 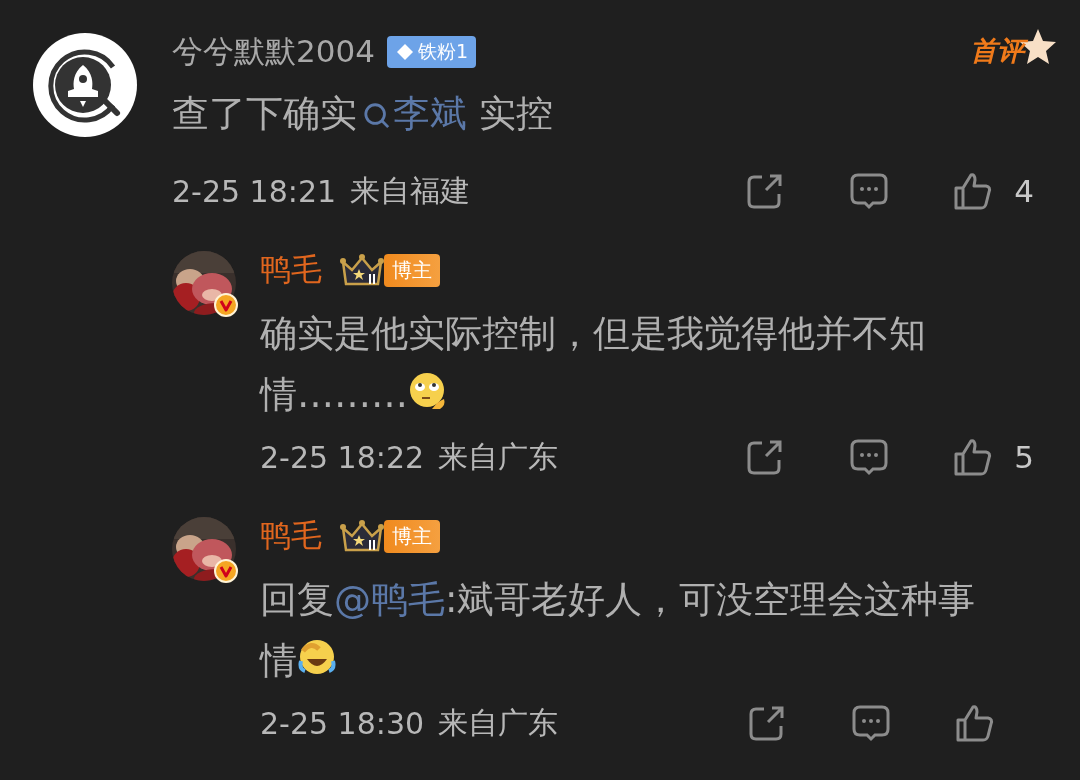 What do you see at coordinates (377, 115) in the screenshot?
I see `search-icon` at bounding box center [377, 115].